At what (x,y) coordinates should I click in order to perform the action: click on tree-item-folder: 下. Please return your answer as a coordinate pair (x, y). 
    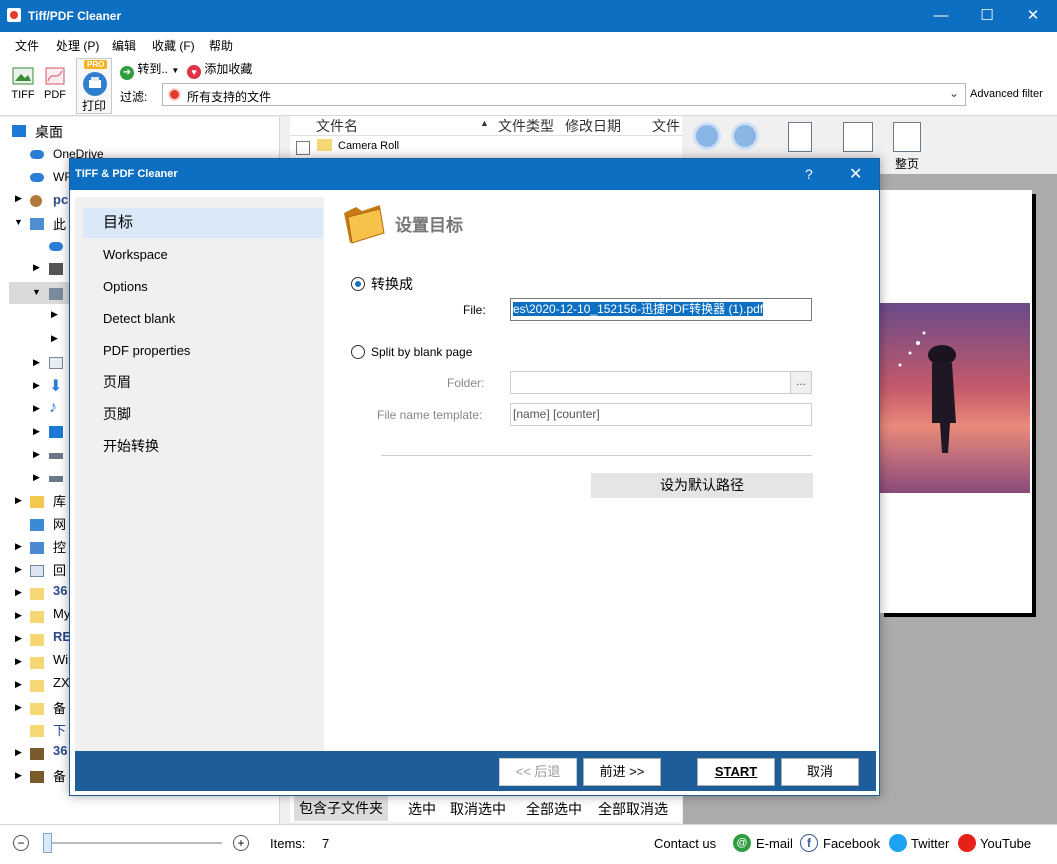
    Looking at the image, I should click on (59, 729).